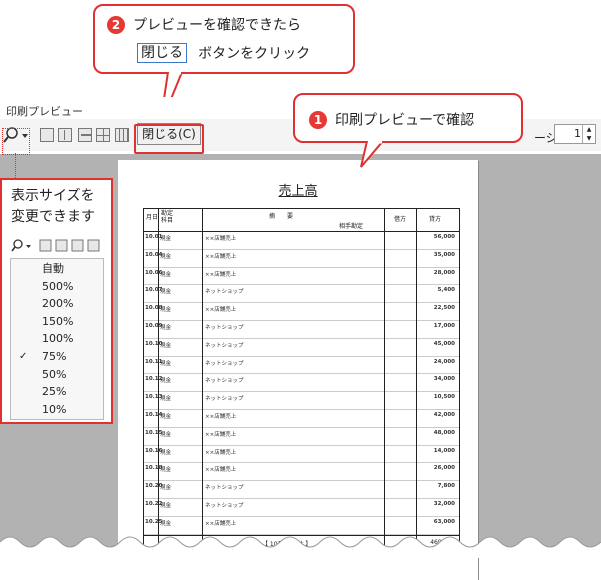  What do you see at coordinates (444, 343) in the screenshot?
I see `ledger-cell-credit: 45,000` at bounding box center [444, 343].